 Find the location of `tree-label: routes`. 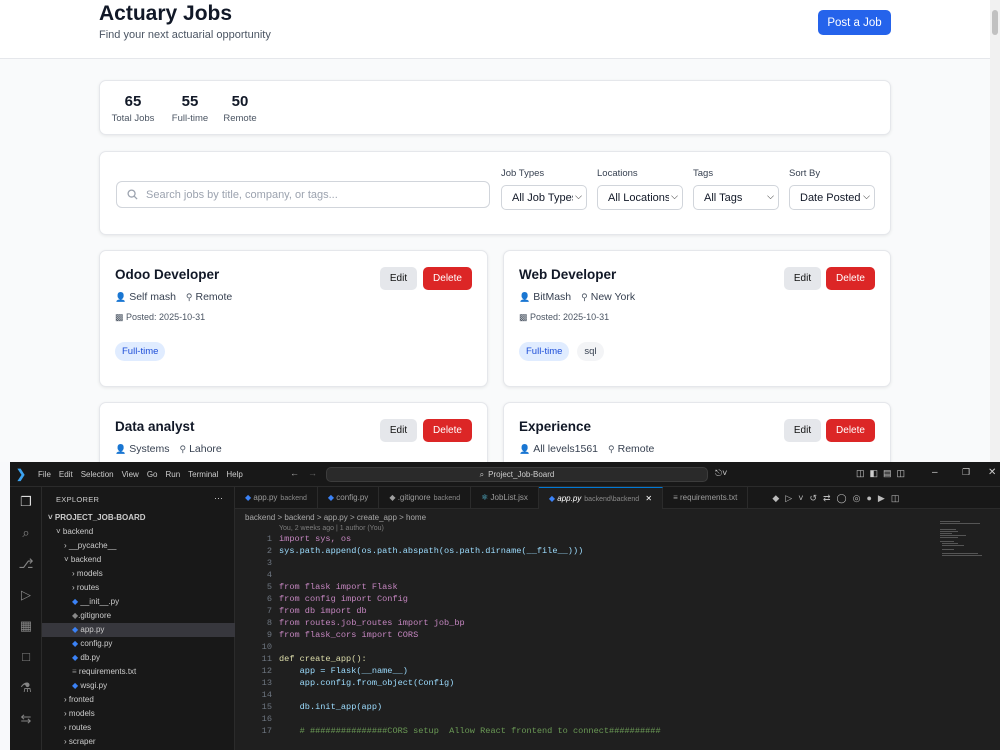

tree-label: routes is located at coordinates (88, 587).